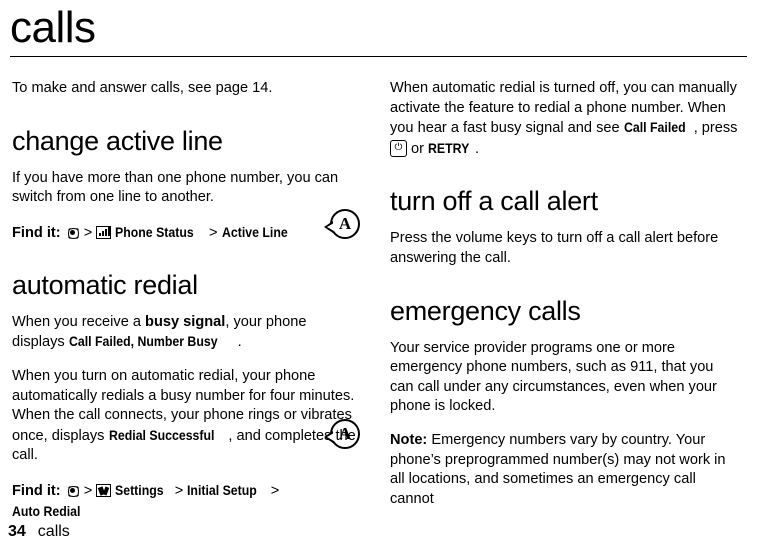 Image resolution: width=757 pixels, height=547 pixels. I want to click on ar-p1-value: Call Failed, Number Busy, so click(143, 341).